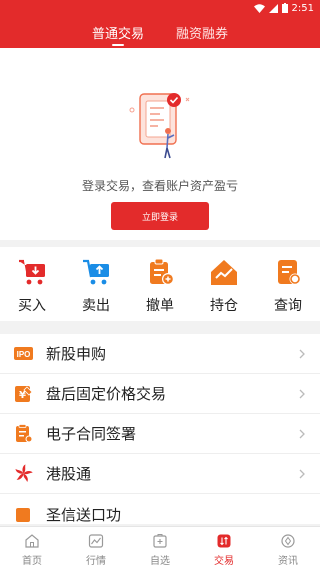 This screenshot has width=320, height=569. Describe the element at coordinates (160, 541) in the screenshot. I see `watchlist-icon` at that location.